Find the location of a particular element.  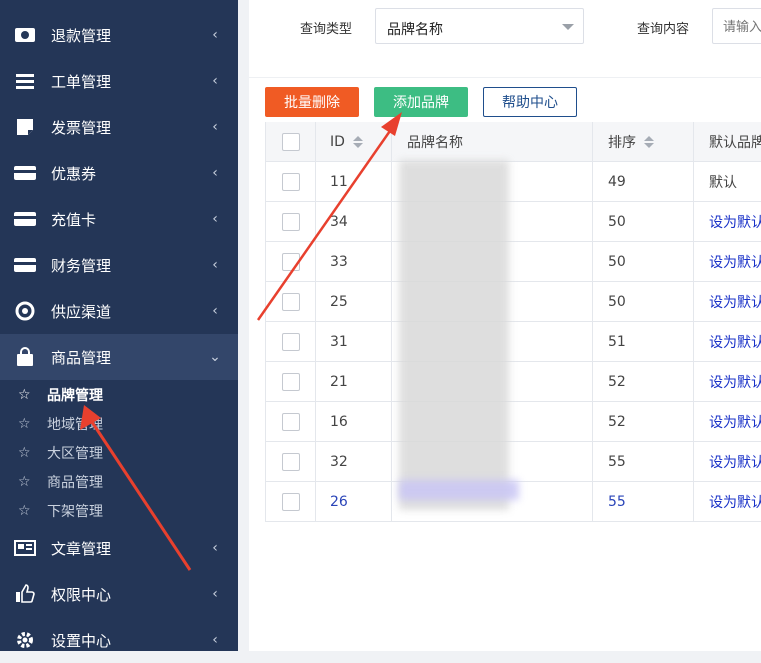

add-brand-button: 添加品牌 is located at coordinates (421, 102).